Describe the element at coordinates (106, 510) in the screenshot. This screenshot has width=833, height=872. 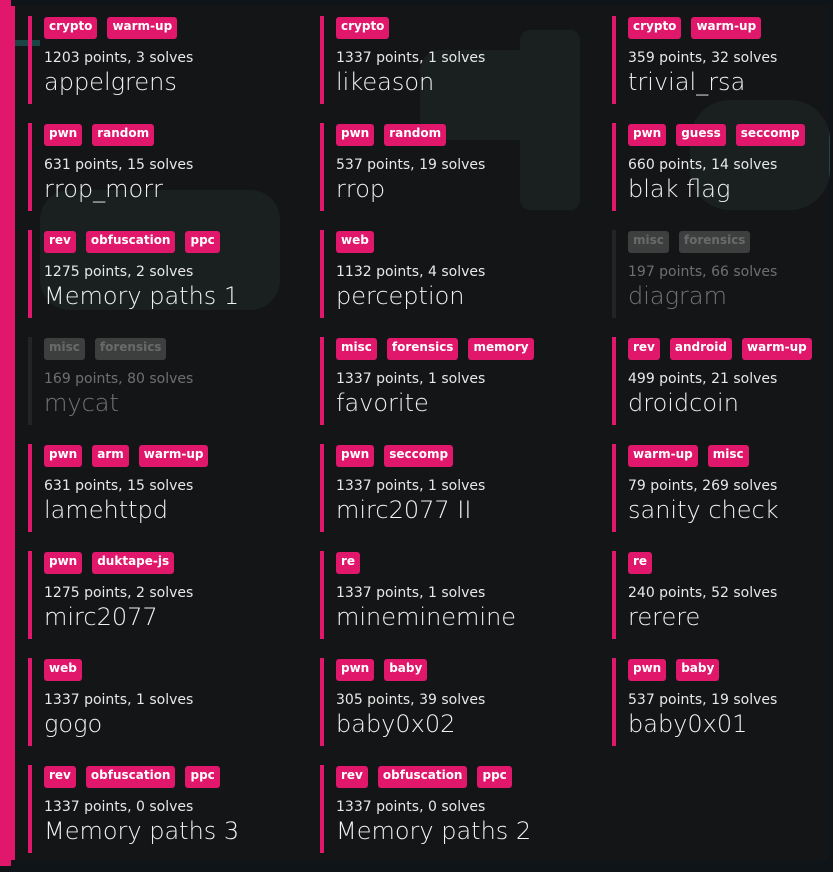
I see `challenge-name: lamehttpd` at that location.